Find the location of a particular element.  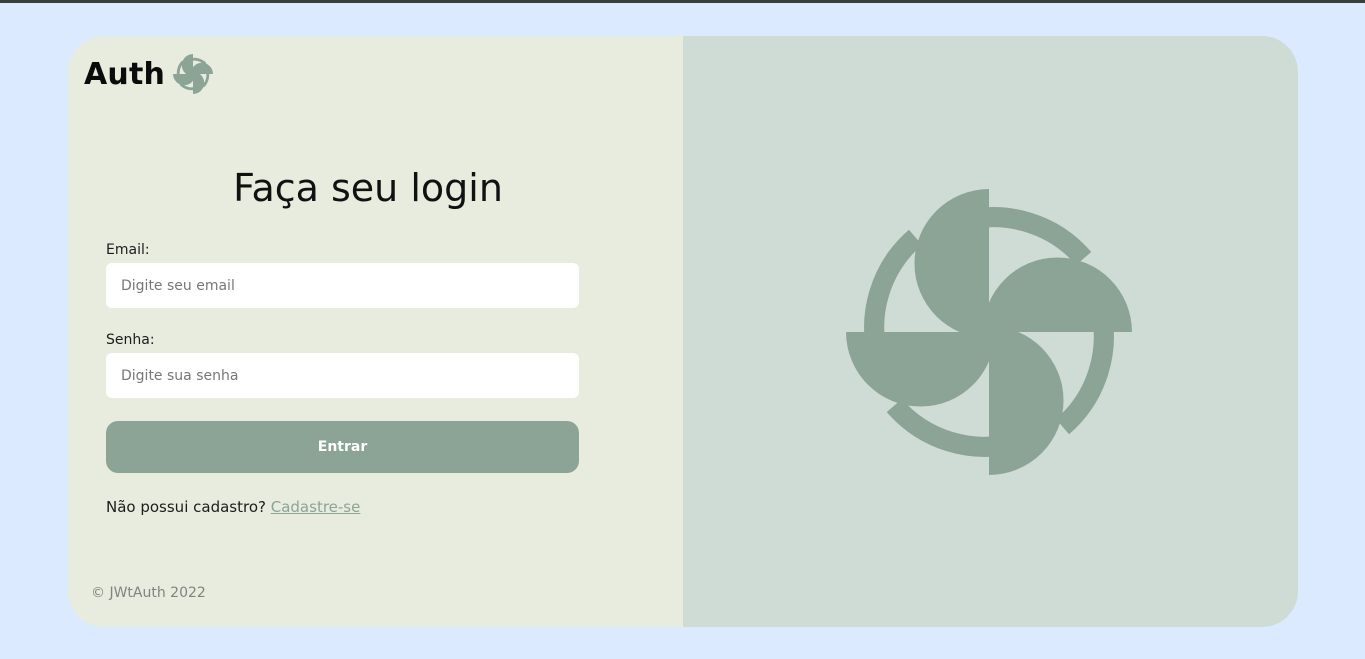

signup-prompt: Não possui cadastro? Cadastre-se is located at coordinates (233, 507).